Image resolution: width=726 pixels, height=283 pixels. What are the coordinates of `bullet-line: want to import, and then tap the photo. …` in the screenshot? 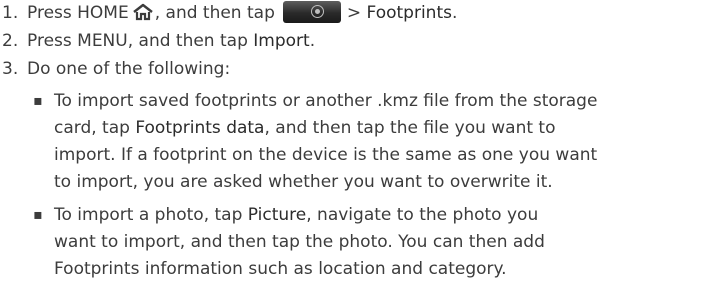 It's located at (299, 242).